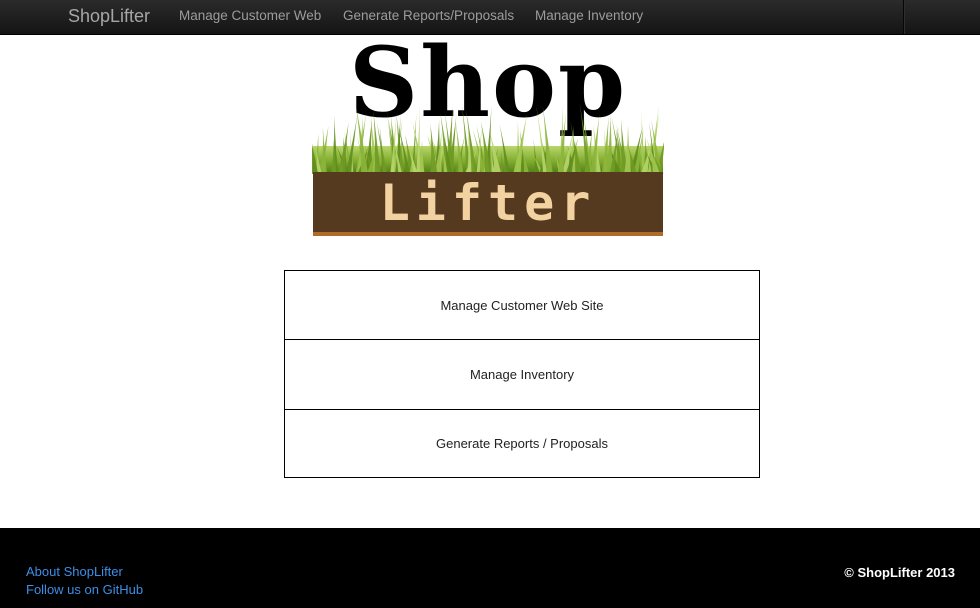 This screenshot has width=980, height=608. What do you see at coordinates (522, 374) in the screenshot?
I see `manage-inventory-button: Manage Inventory` at bounding box center [522, 374].